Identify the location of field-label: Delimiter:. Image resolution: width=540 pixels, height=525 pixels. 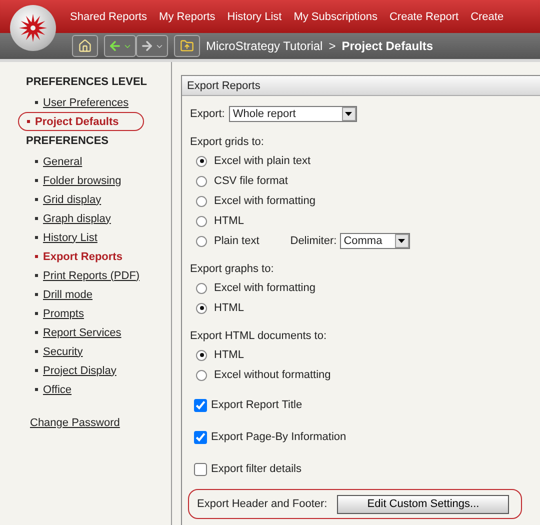
(313, 241).